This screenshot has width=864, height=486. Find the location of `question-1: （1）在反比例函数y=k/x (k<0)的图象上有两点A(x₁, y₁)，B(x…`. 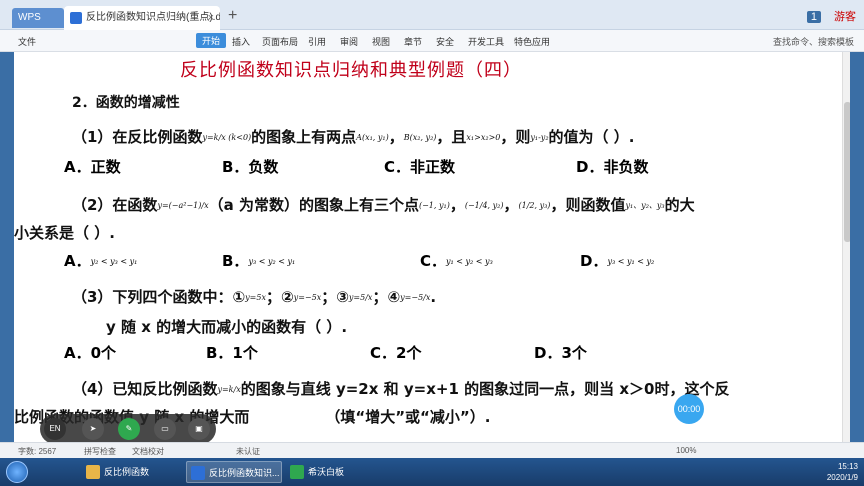

question-1: （1）在反比例函数y=k/x (k<0)的图象上有两点A(x₁, y₁)，B(x… is located at coordinates (353, 136).